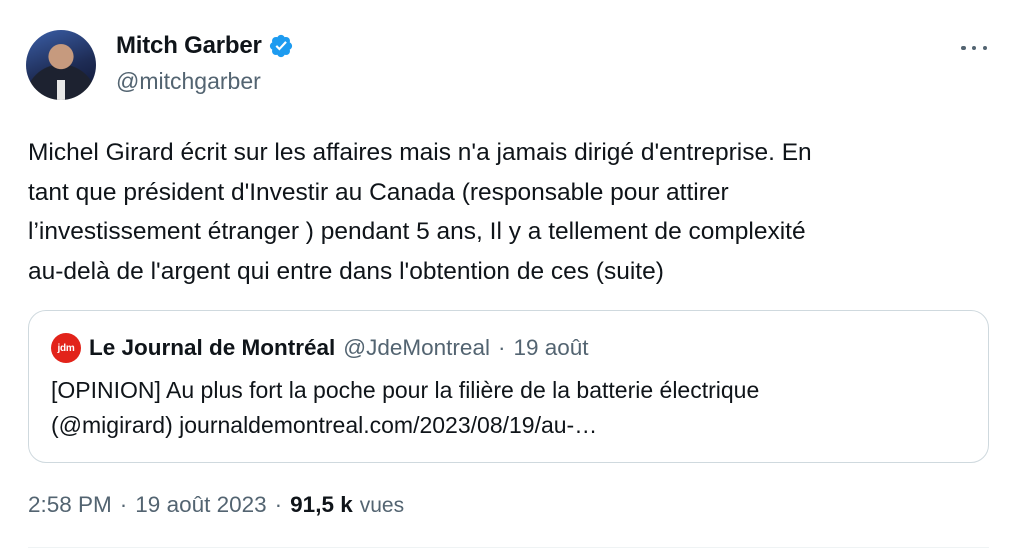 This screenshot has width=1022, height=552. What do you see at coordinates (189, 46) in the screenshot?
I see `author-display-name: Mitch Garber` at bounding box center [189, 46].